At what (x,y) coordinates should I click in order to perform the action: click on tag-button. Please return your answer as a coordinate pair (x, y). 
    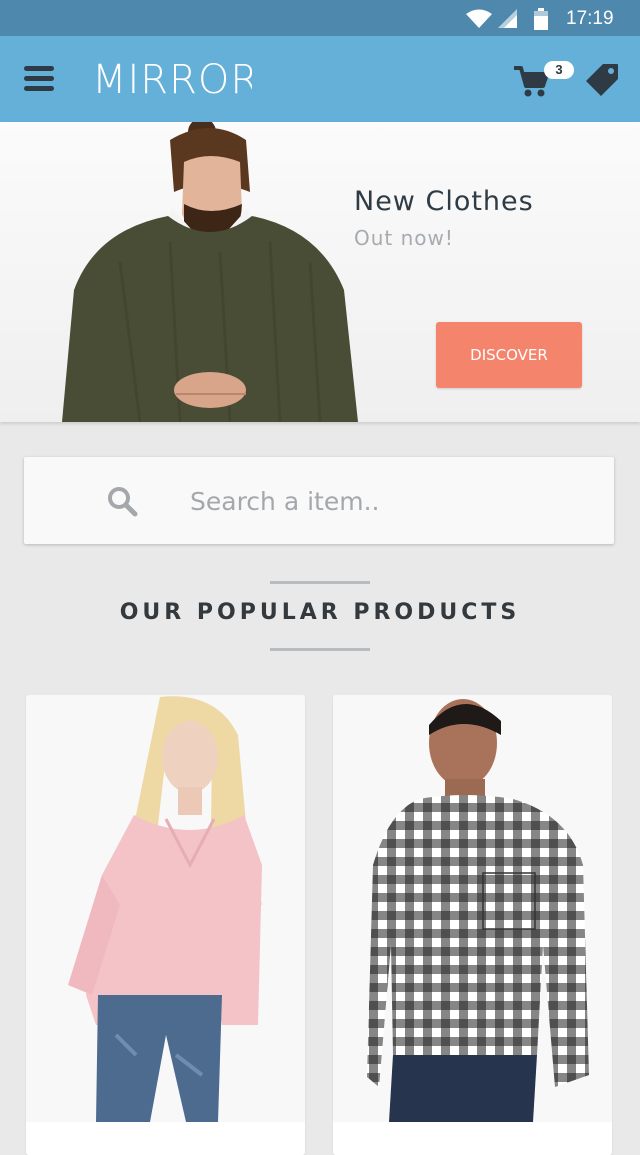
    Looking at the image, I should click on (602, 80).